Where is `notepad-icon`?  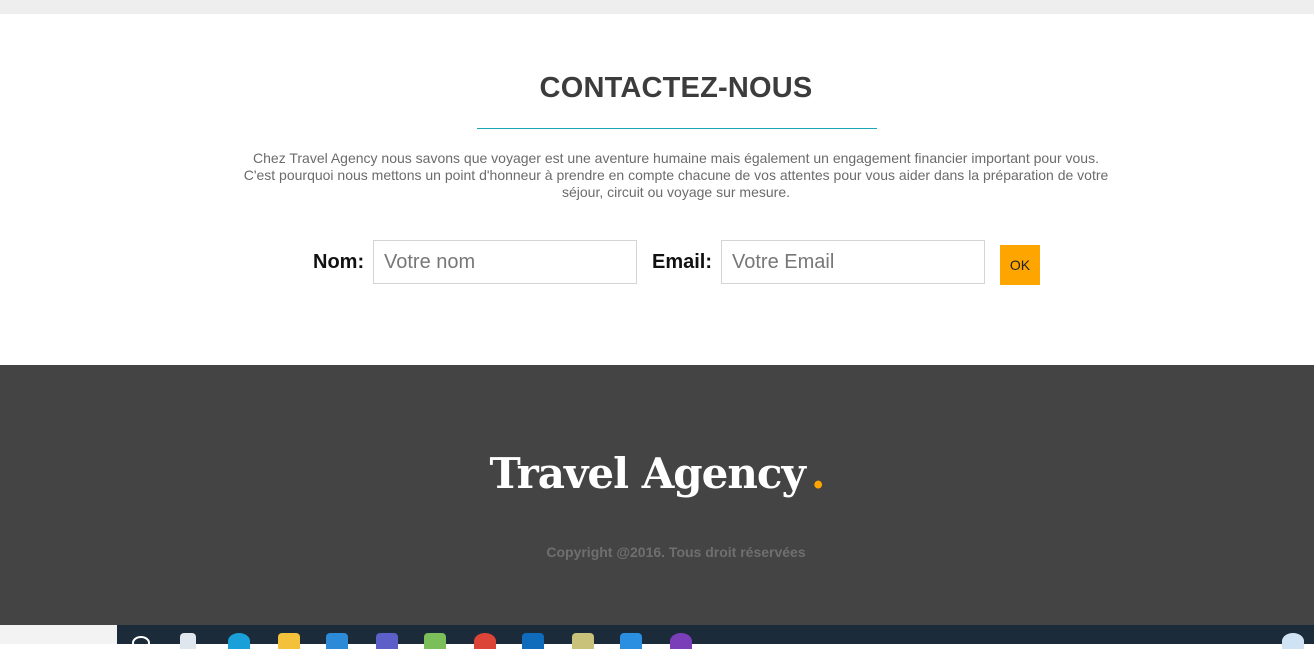 notepad-icon is located at coordinates (583, 641).